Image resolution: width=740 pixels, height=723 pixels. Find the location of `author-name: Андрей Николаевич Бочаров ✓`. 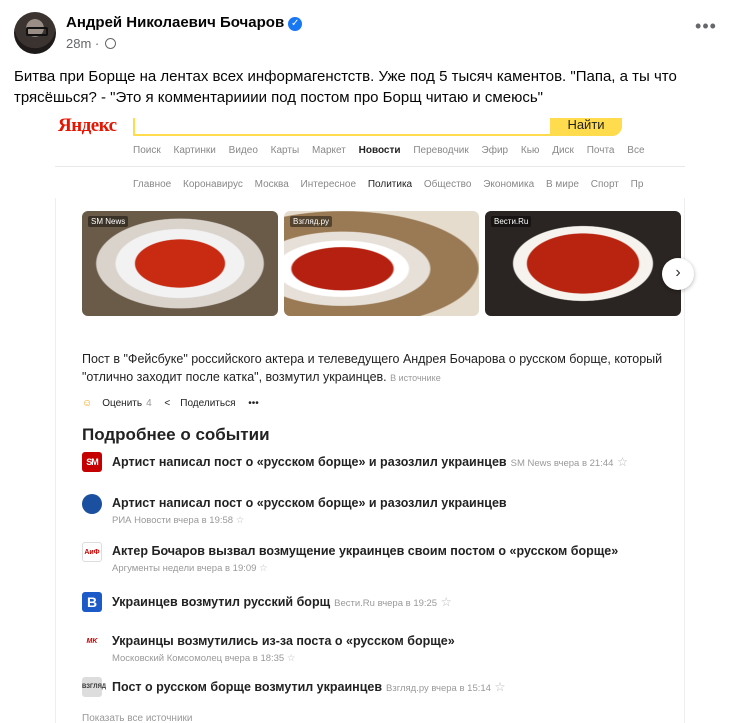

author-name: Андрей Николаевич Бочаров ✓ is located at coordinates (184, 22).